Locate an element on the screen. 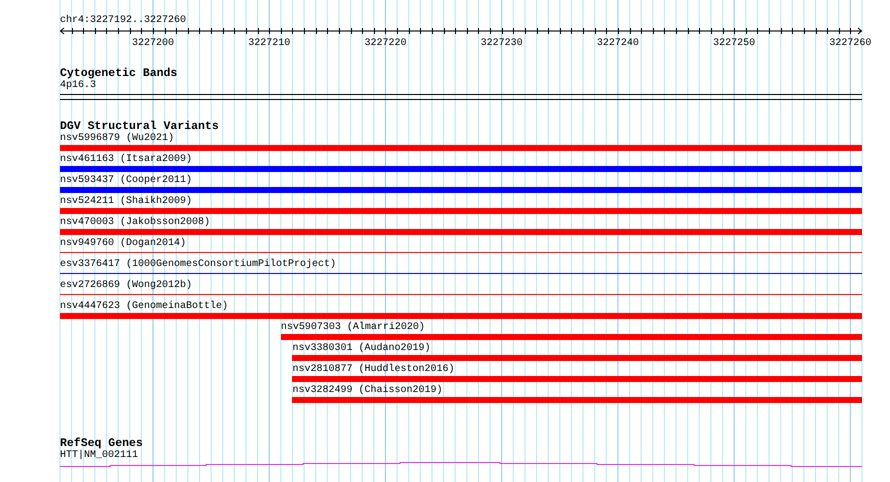 The width and height of the screenshot is (890, 482). tick-label: 3227210 is located at coordinates (269, 43).